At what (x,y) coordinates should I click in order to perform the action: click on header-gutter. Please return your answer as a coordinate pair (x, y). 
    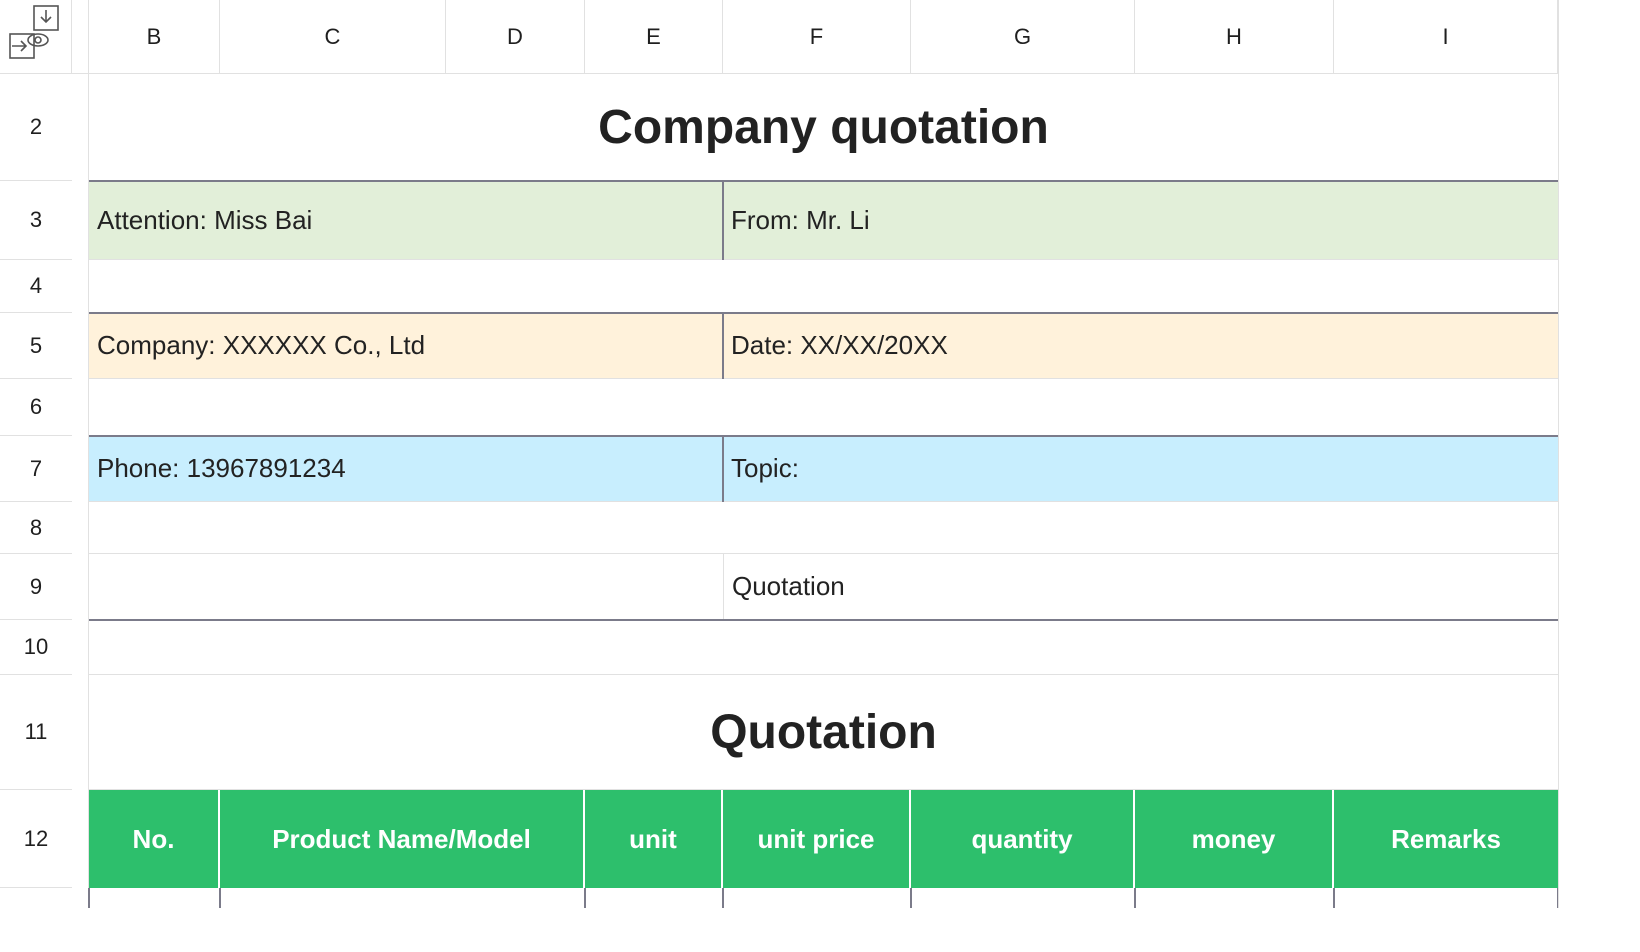
    Looking at the image, I should click on (80, 37).